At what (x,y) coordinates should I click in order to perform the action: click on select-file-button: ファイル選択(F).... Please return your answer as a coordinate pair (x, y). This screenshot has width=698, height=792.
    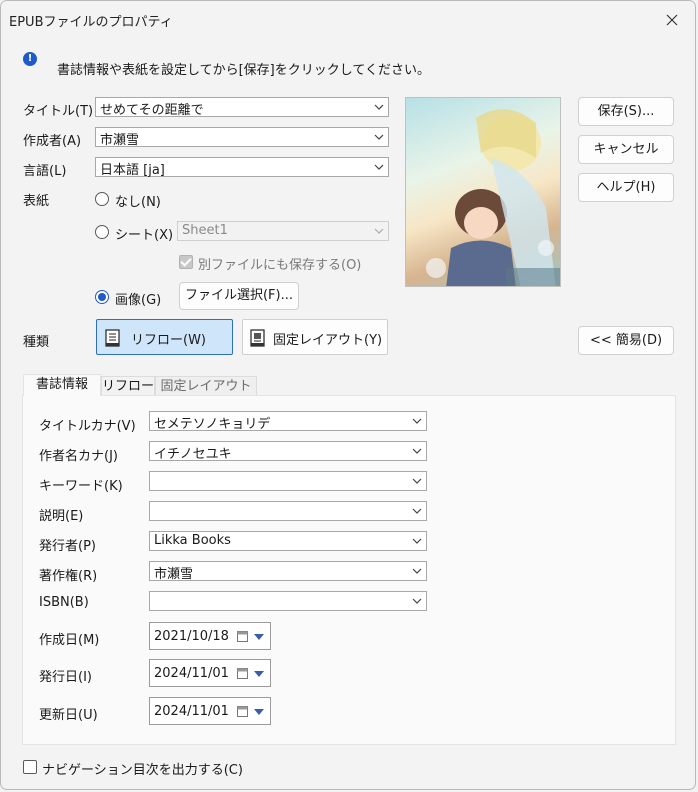
    Looking at the image, I should click on (239, 296).